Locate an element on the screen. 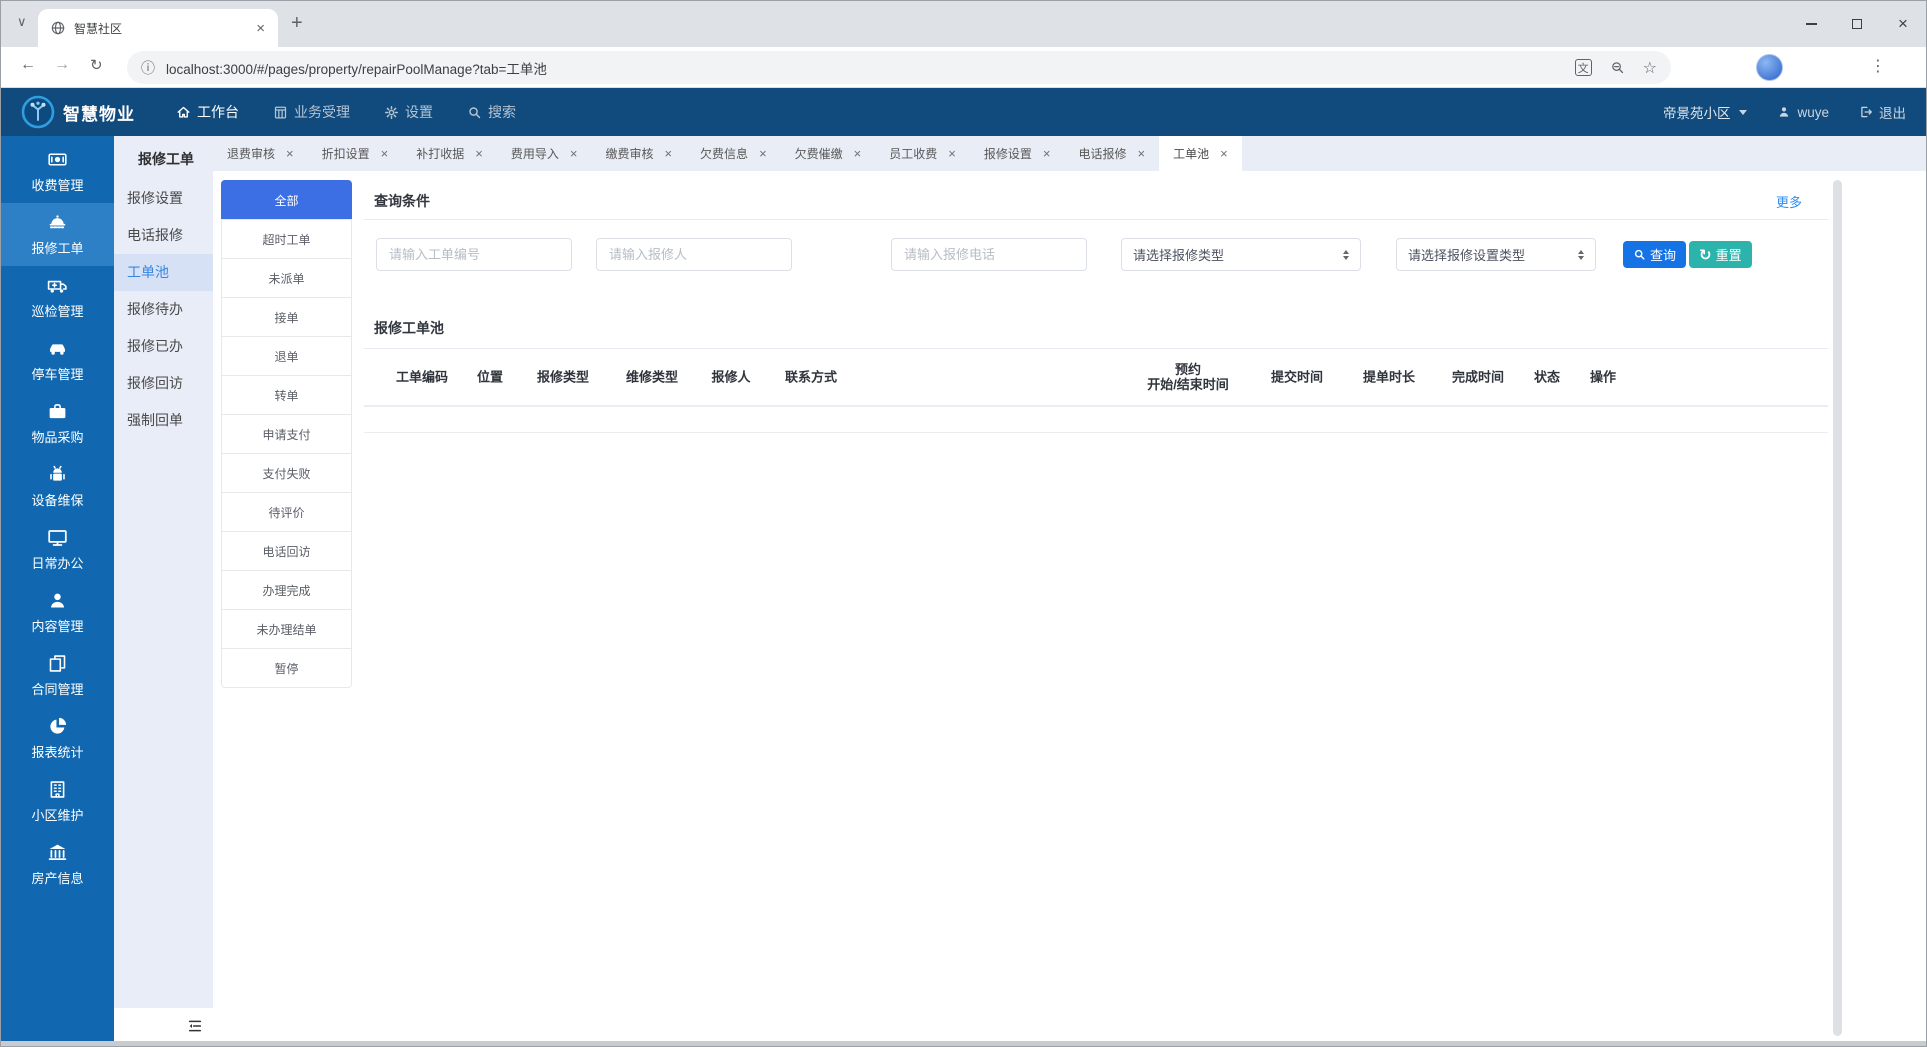 This screenshot has height=1047, width=1927. status-filter-item: 办理完成 is located at coordinates (286, 590).